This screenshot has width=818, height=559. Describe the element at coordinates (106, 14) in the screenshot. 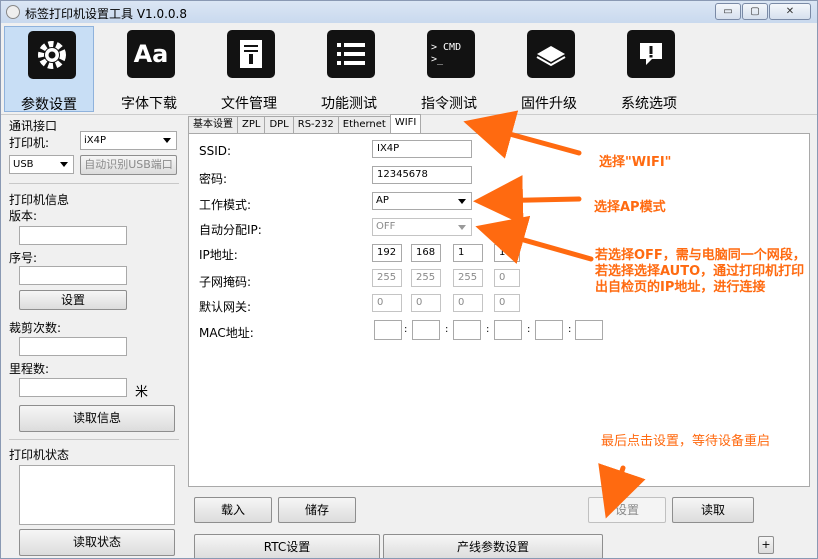

I see `window-title: 标签打印机设置工具 V1.0.0.8` at that location.